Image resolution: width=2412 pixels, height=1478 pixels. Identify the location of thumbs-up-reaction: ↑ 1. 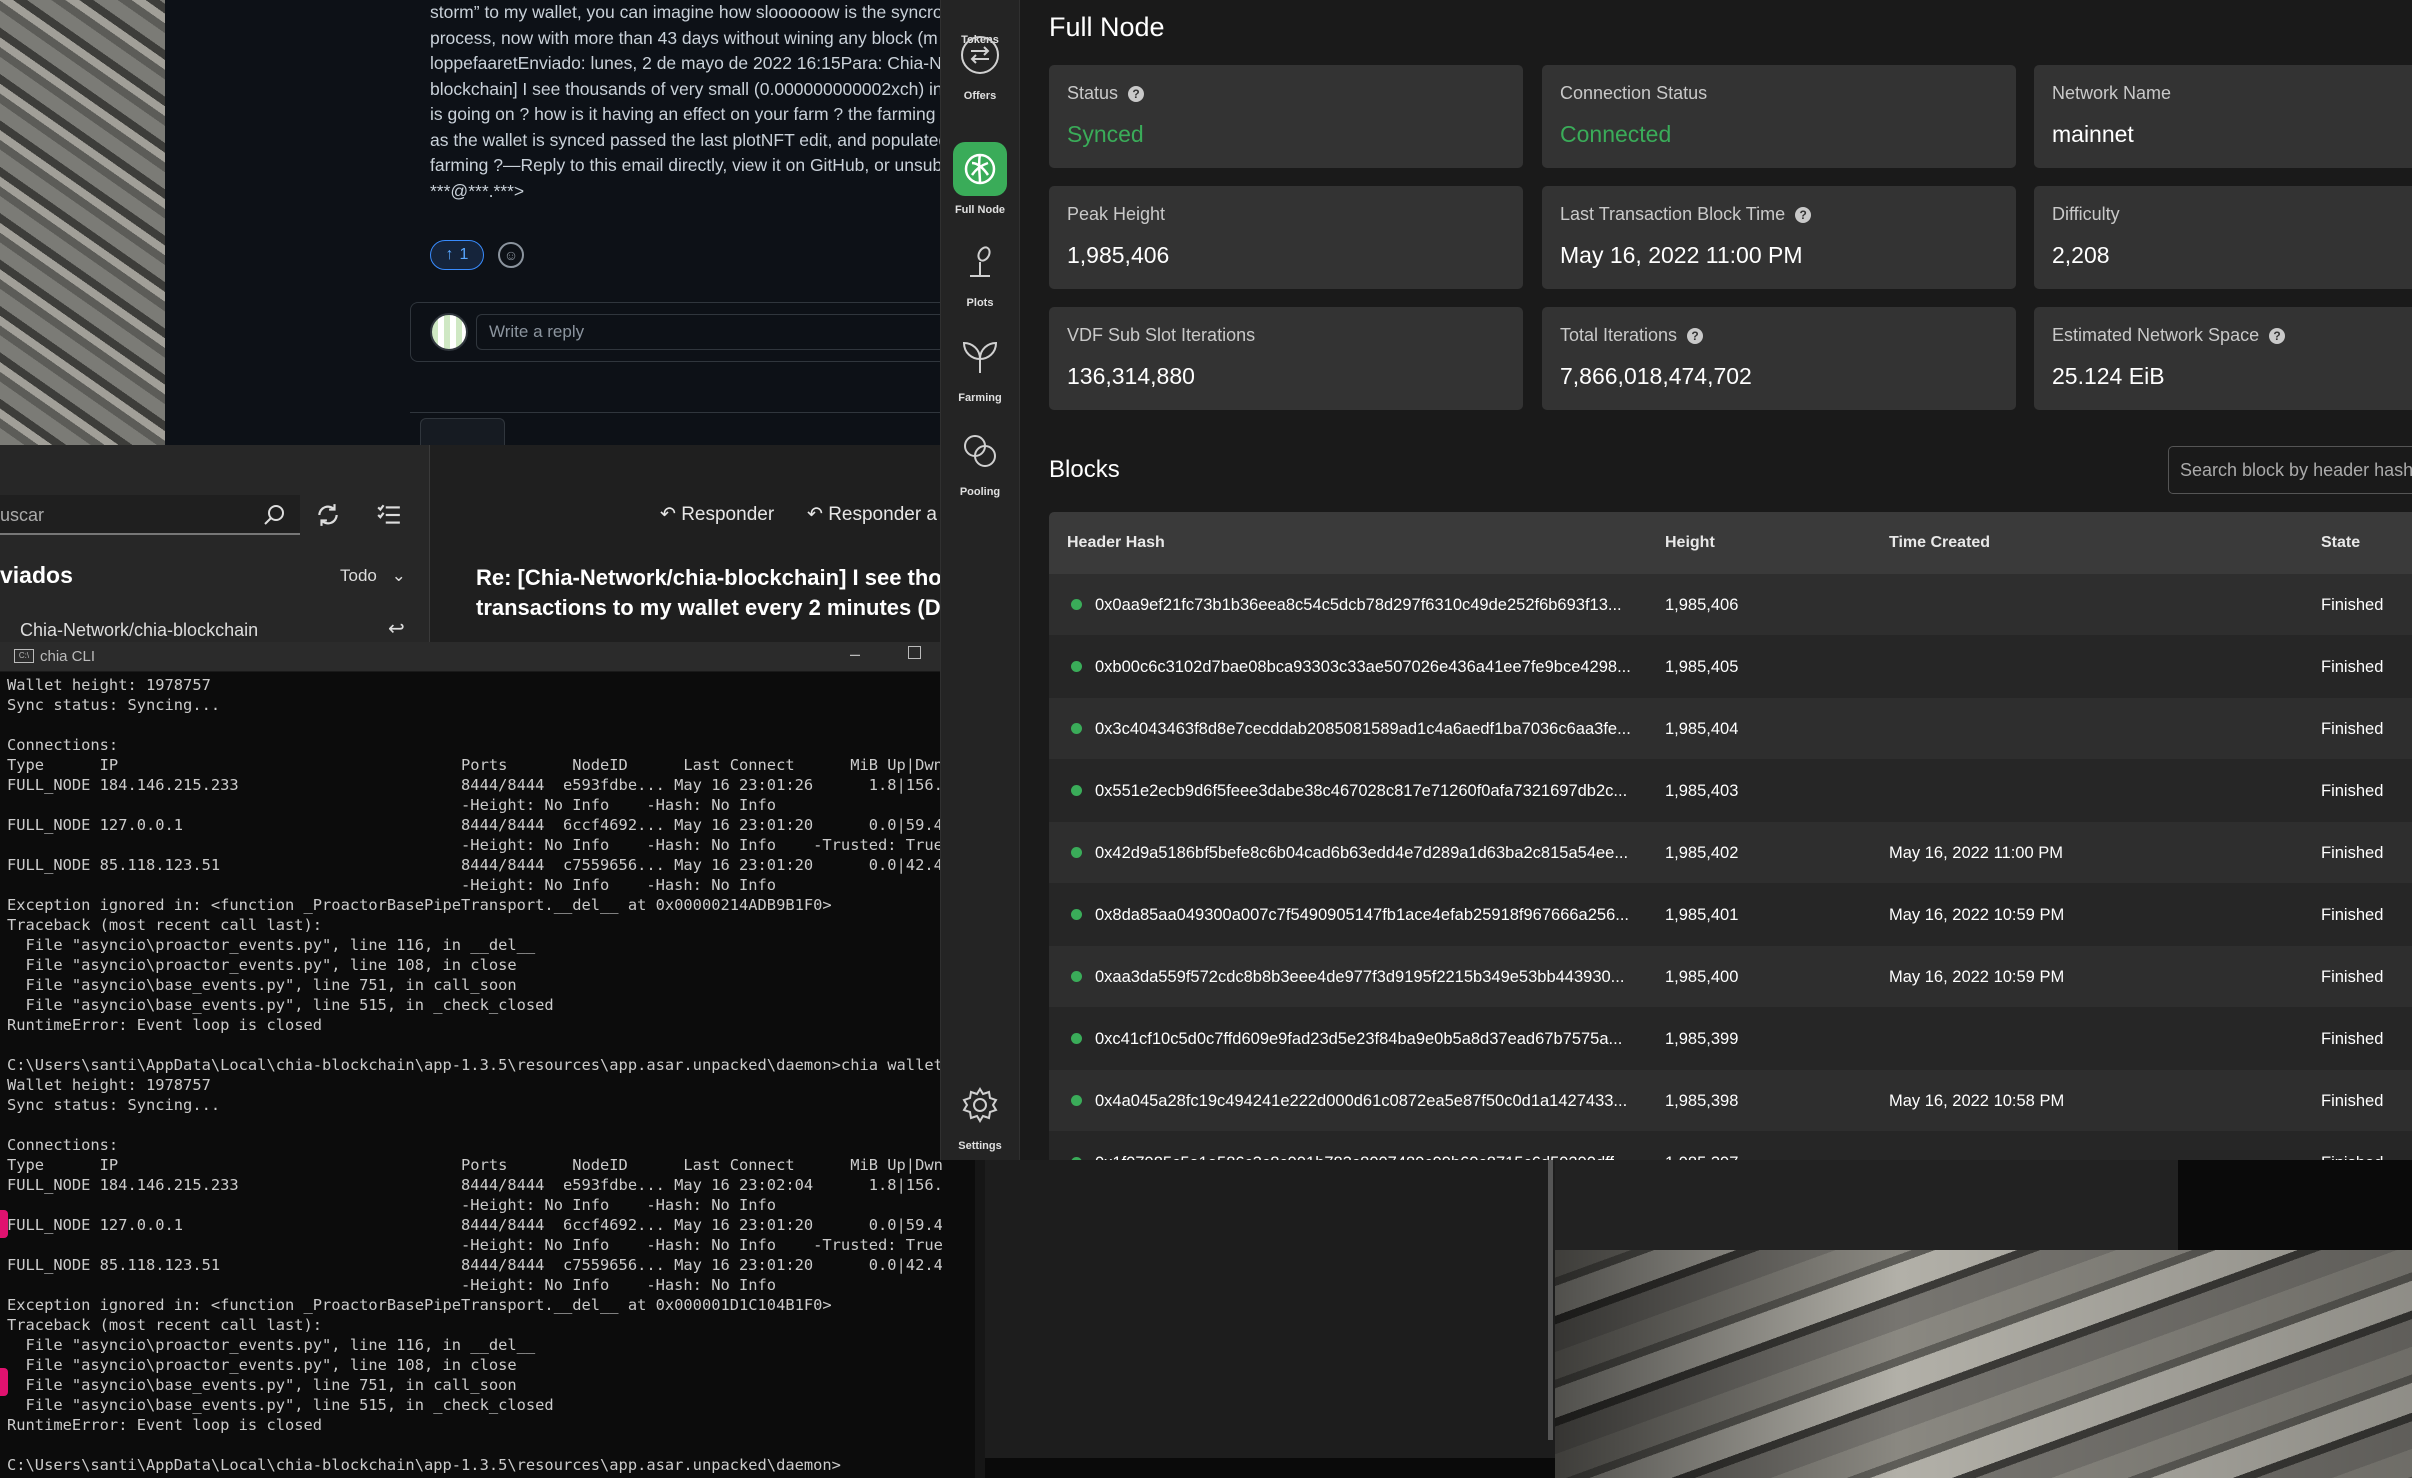
(457, 255).